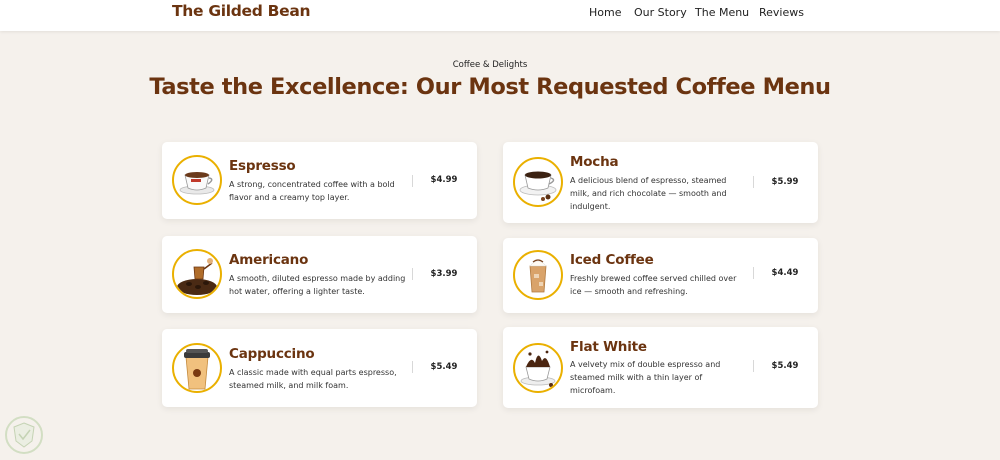 This screenshot has height=460, width=1000. I want to click on nav-our-story: Our Story, so click(660, 12).